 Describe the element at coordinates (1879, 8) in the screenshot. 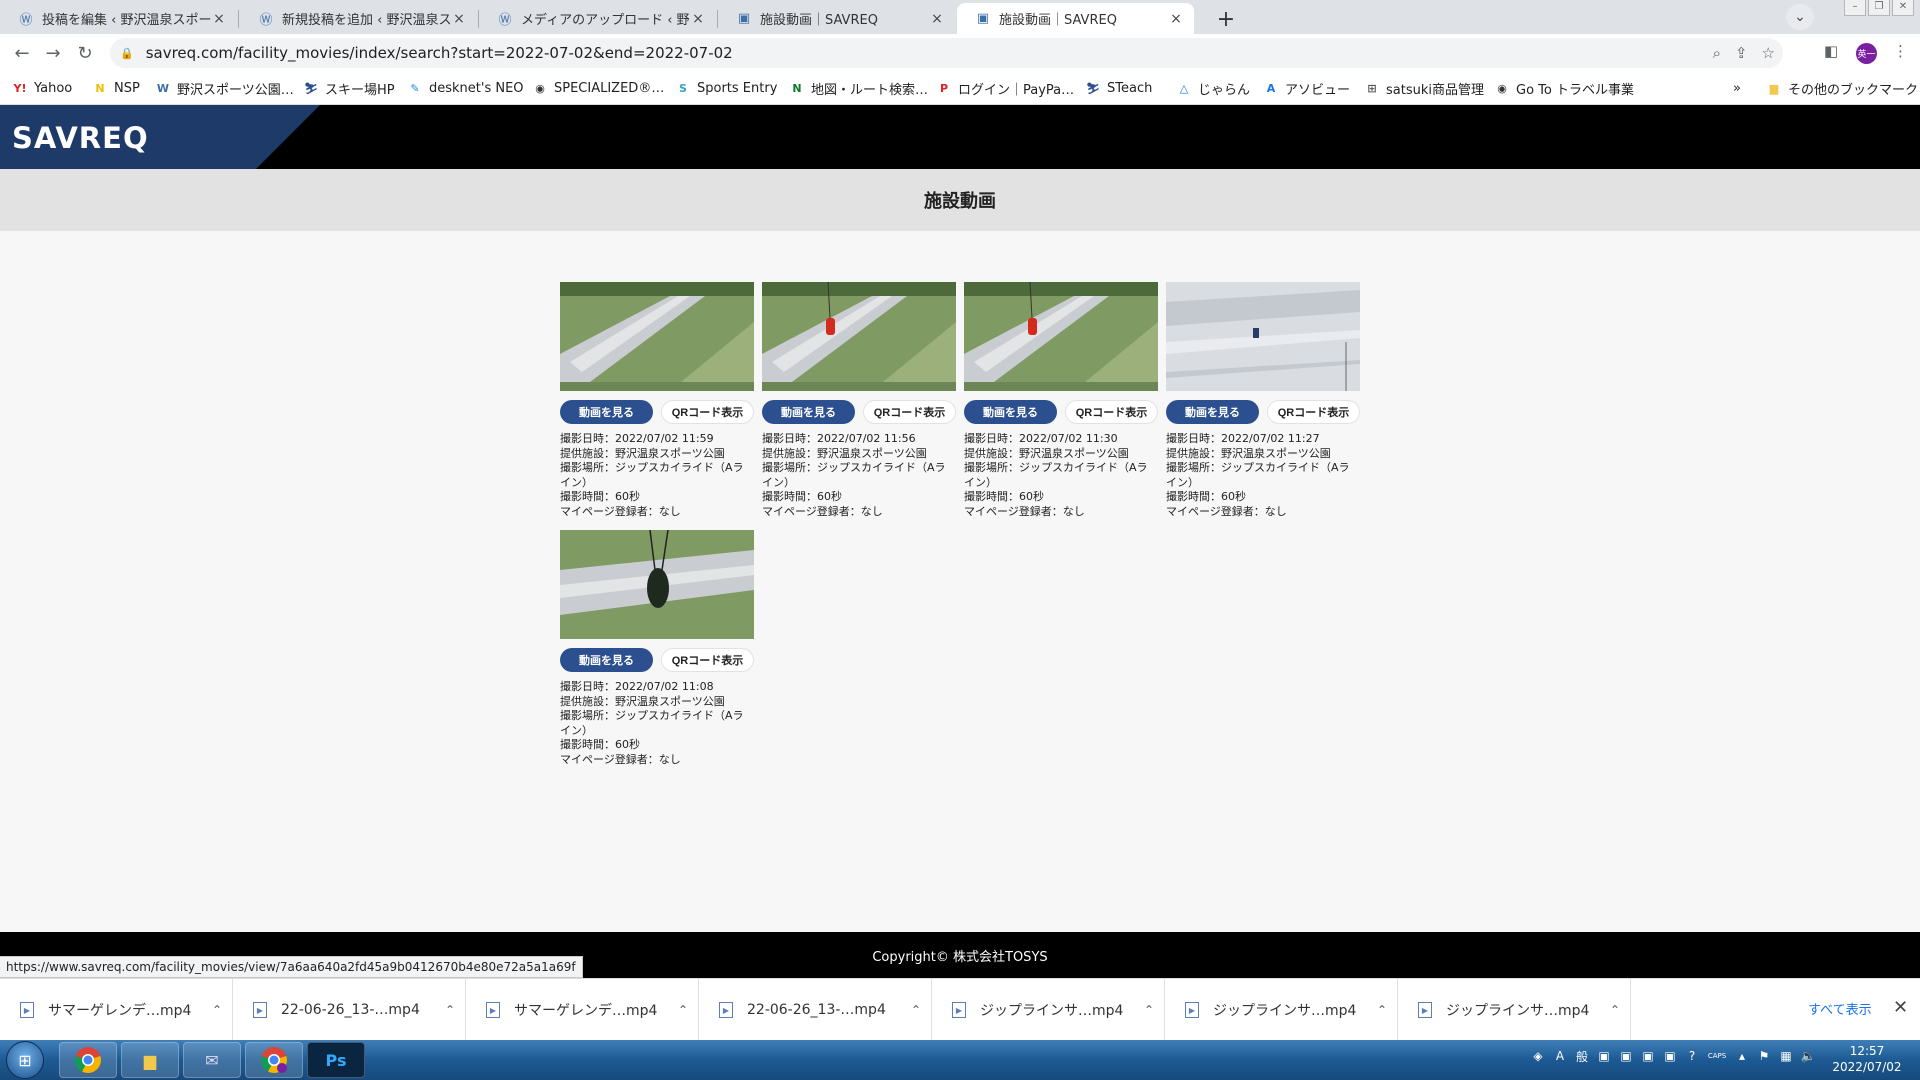

I see `restore-button: ❐` at that location.